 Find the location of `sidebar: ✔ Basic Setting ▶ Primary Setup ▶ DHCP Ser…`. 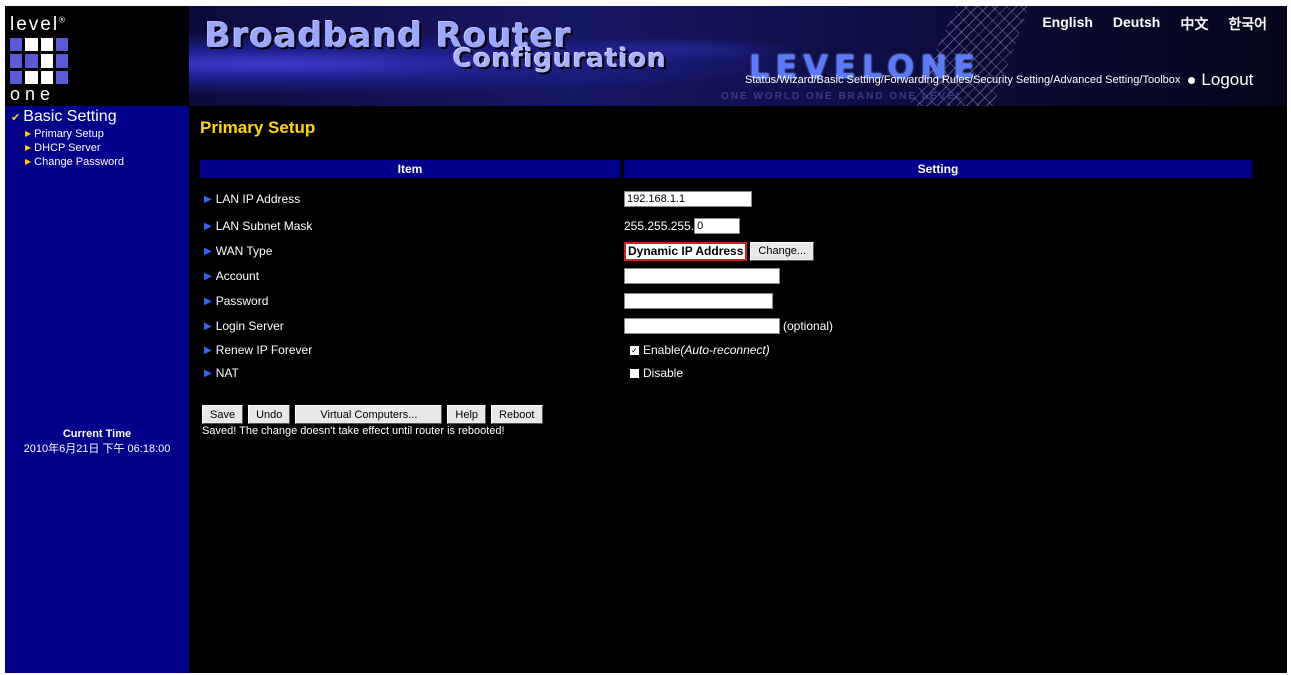

sidebar: ✔ Basic Setting ▶ Primary Setup ▶ DHCP Ser… is located at coordinates (97, 389).